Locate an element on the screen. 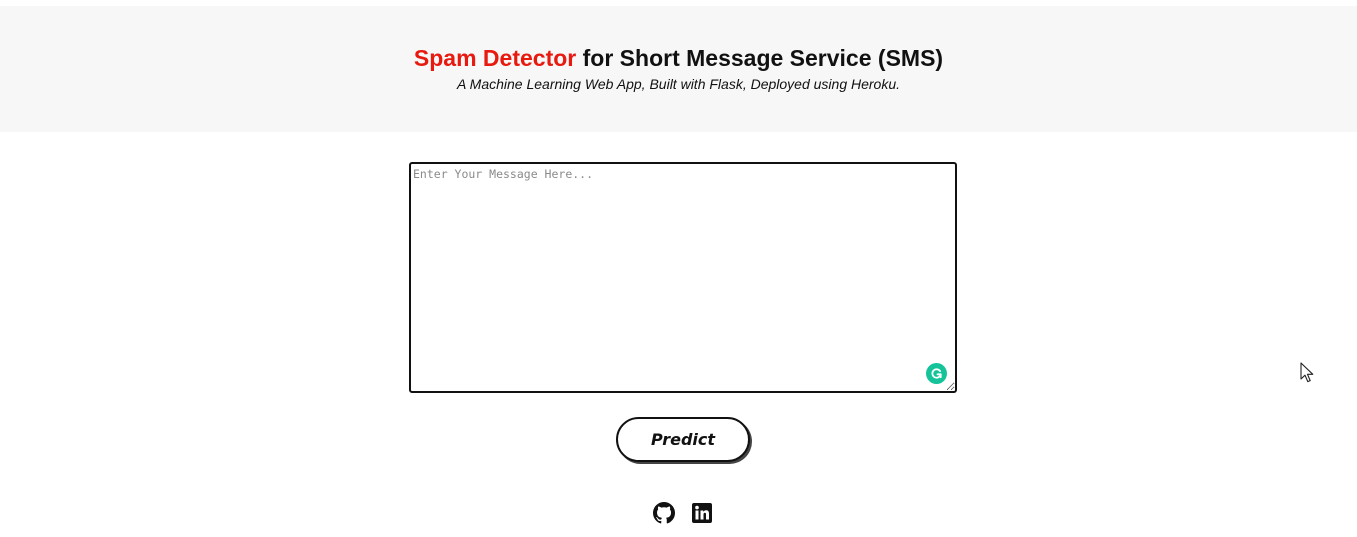 Image resolution: width=1357 pixels, height=537 pixels. grammarly-glyph is located at coordinates (936, 373).